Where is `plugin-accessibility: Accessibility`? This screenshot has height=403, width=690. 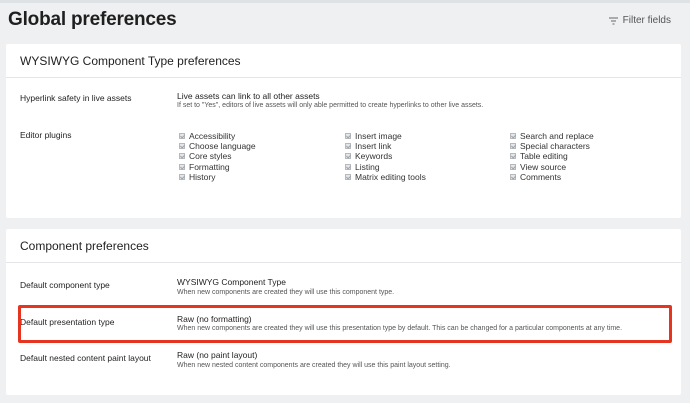 plugin-accessibility: Accessibility is located at coordinates (207, 136).